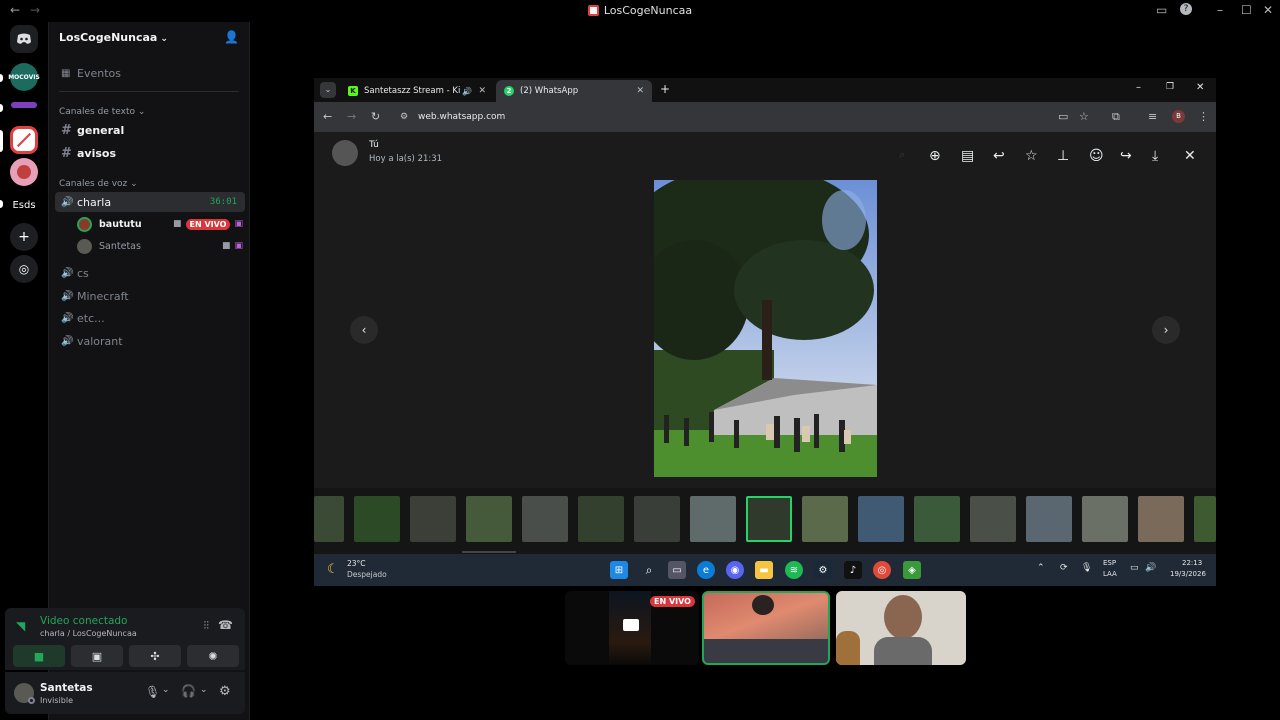  What do you see at coordinates (1170, 87) in the screenshot?
I see `restore-icon: ❐` at bounding box center [1170, 87].